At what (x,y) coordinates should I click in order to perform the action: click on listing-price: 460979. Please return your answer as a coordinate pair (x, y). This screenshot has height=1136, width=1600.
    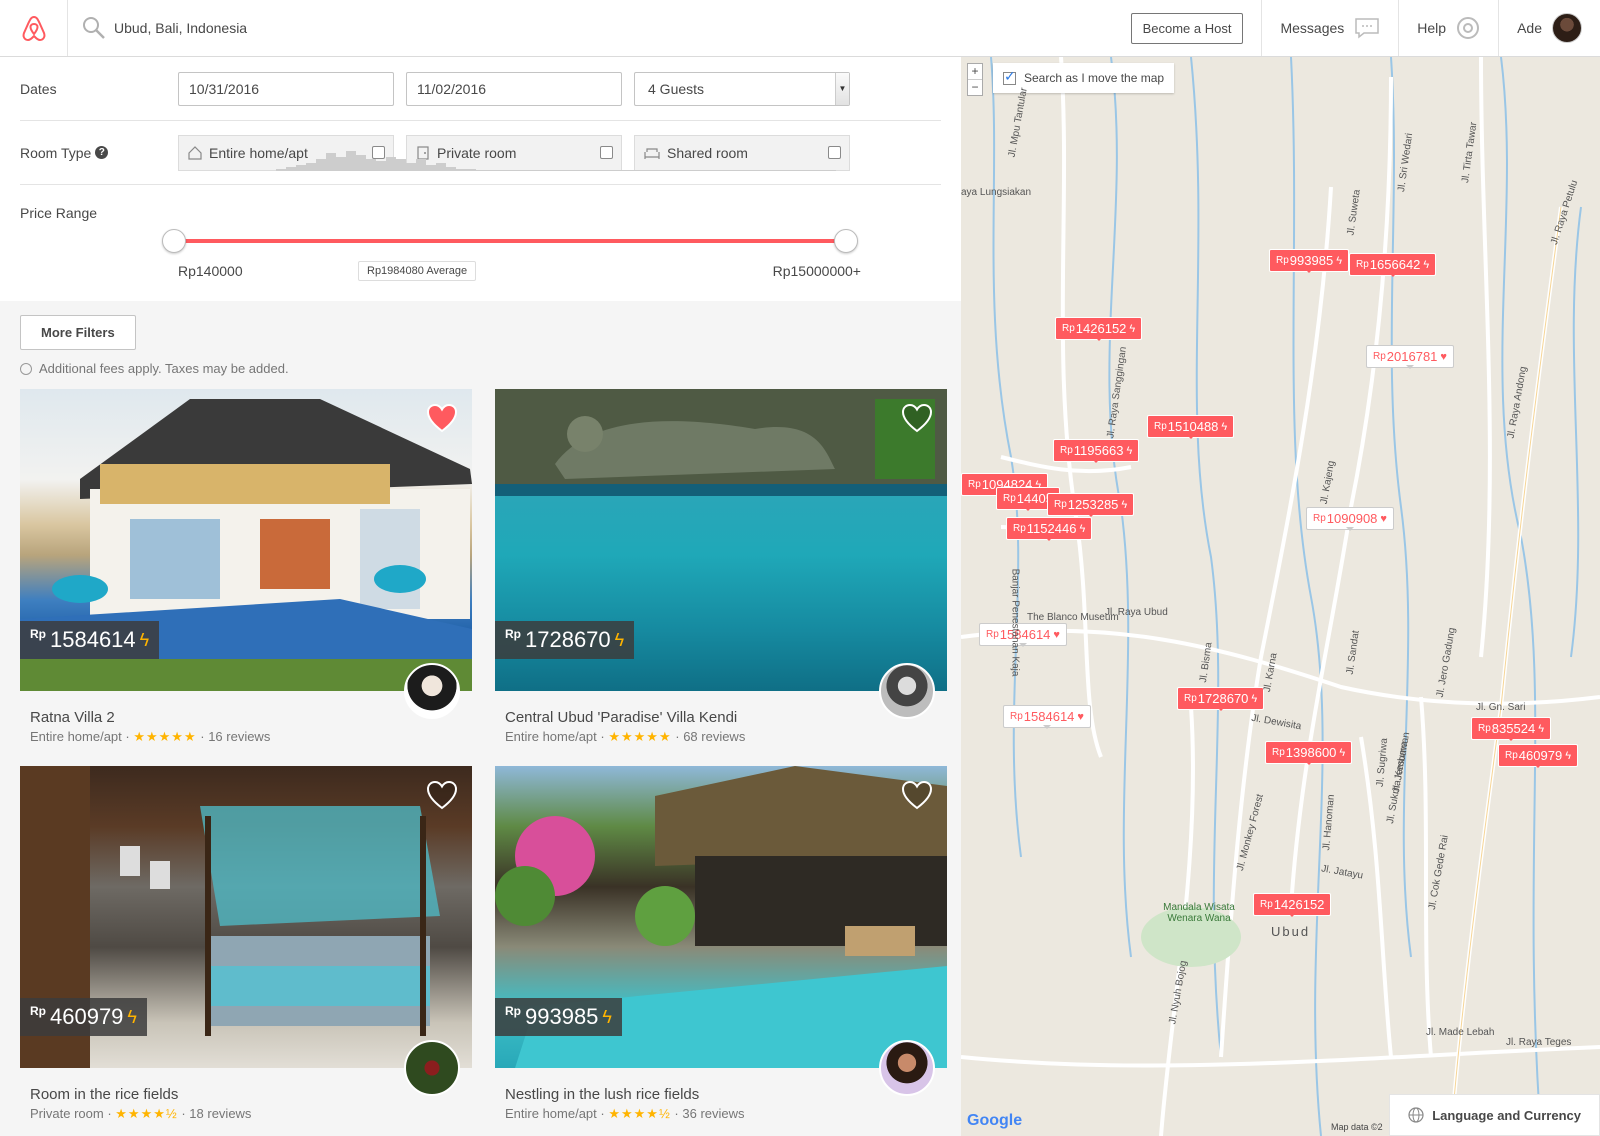
    Looking at the image, I should click on (87, 1016).